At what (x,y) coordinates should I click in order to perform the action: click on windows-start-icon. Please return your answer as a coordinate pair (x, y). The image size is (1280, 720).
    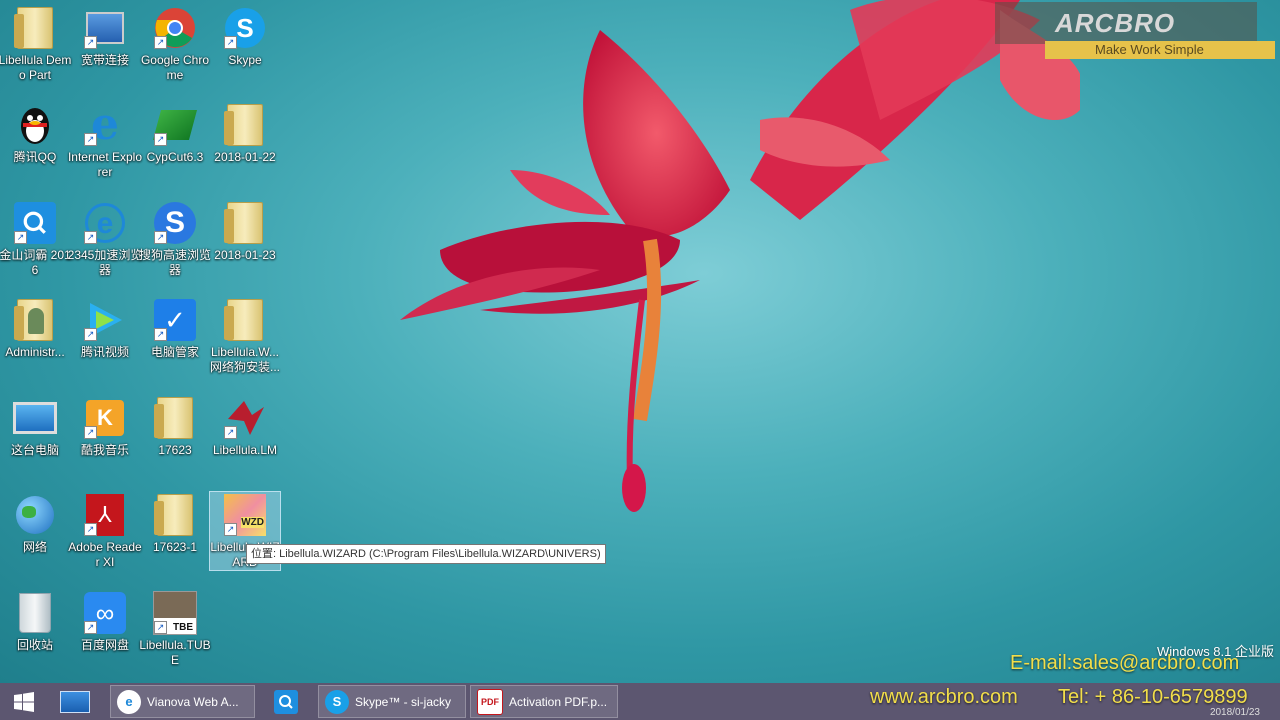
    Looking at the image, I should click on (24, 701).